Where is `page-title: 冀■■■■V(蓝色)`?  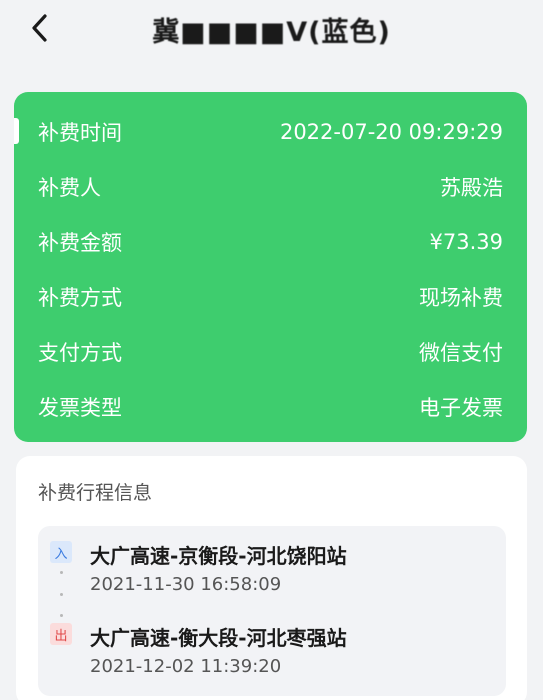 page-title: 冀■■■■V(蓝色) is located at coordinates (271, 32).